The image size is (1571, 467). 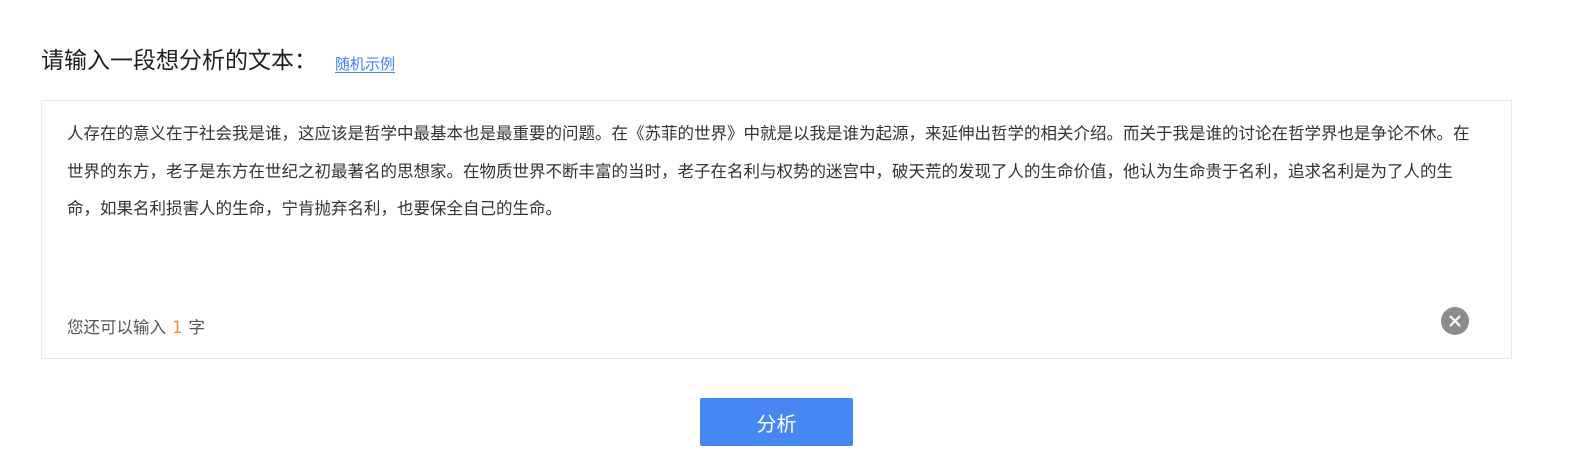 What do you see at coordinates (179, 61) in the screenshot?
I see `page-title: 请输入一段想分析的文本：` at bounding box center [179, 61].